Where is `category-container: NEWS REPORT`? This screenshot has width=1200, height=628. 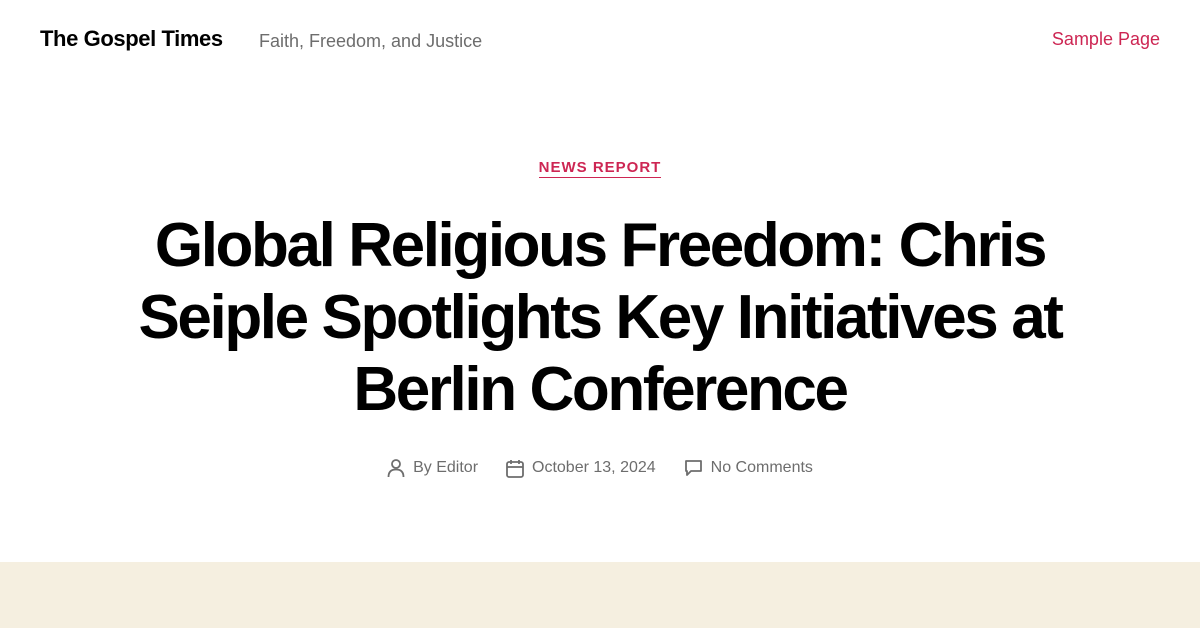 category-container: NEWS REPORT is located at coordinates (600, 168).